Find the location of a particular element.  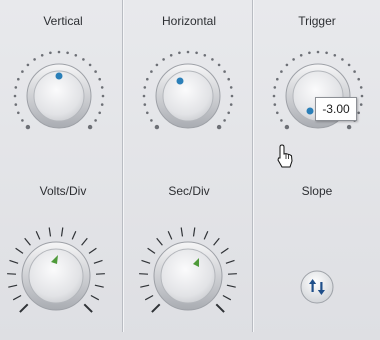

horizontal-knob-indicator is located at coordinates (180, 81).